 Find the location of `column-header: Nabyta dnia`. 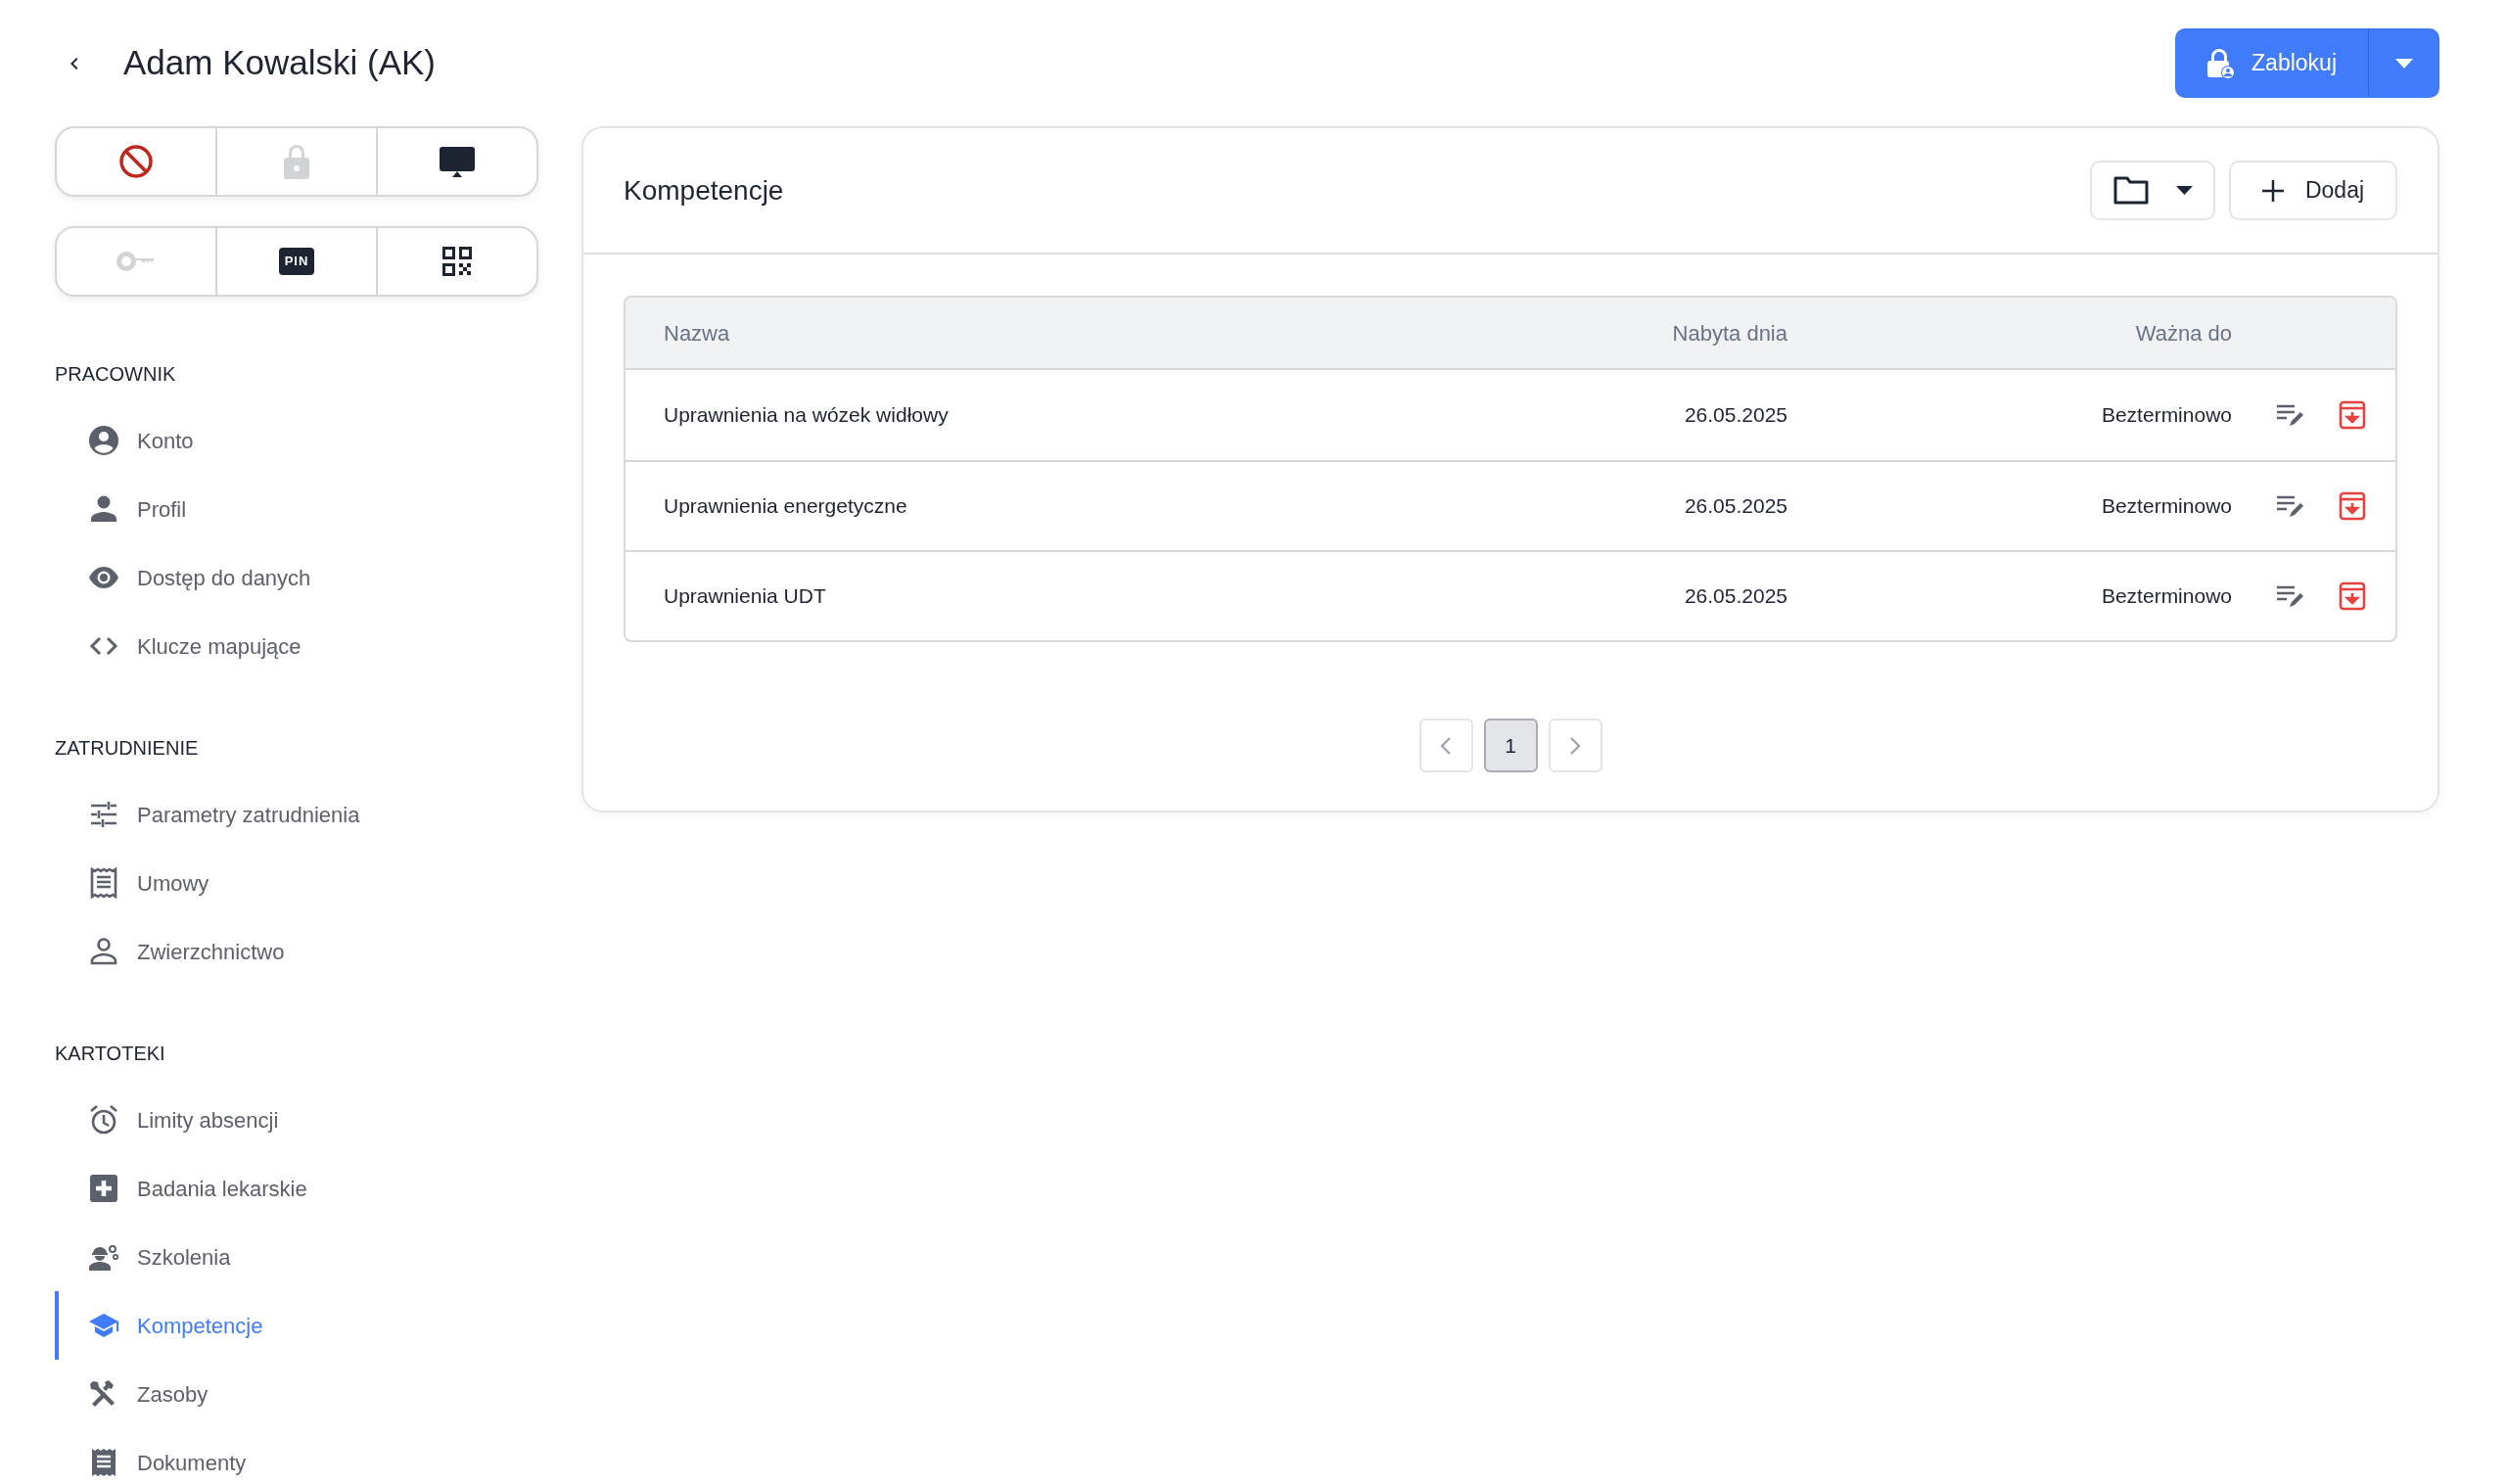

column-header: Nabyta dnia is located at coordinates (1729, 333).